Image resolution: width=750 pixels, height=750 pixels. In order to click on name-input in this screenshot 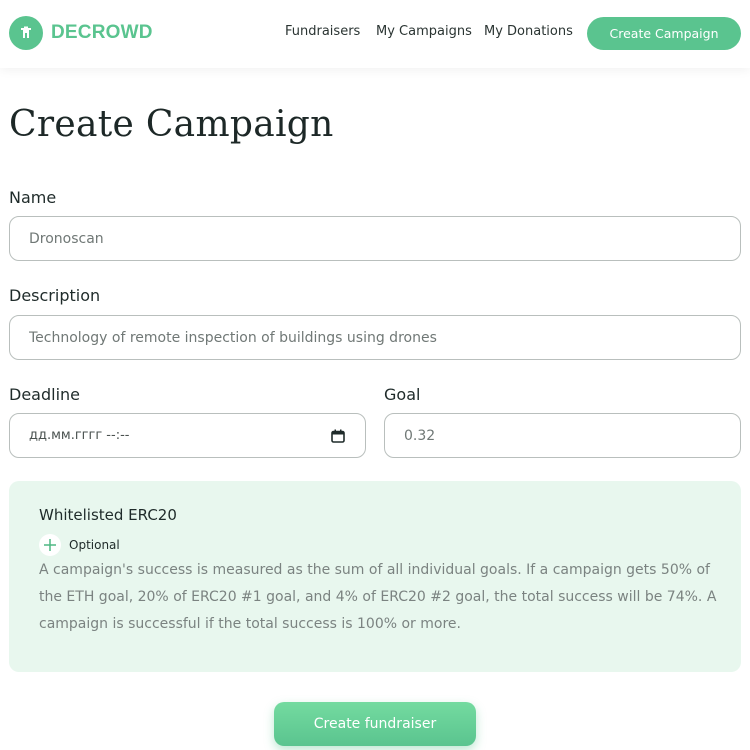, I will do `click(375, 238)`.